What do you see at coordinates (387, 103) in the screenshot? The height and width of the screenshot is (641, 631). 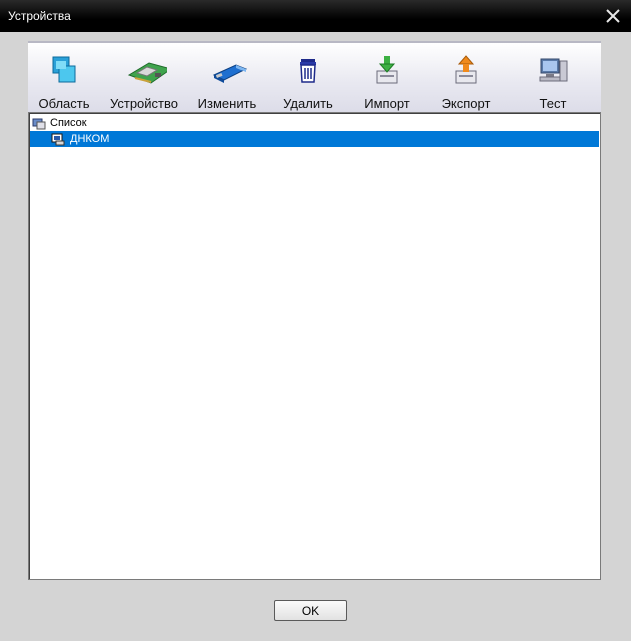 I see `import-label: Импорт` at bounding box center [387, 103].